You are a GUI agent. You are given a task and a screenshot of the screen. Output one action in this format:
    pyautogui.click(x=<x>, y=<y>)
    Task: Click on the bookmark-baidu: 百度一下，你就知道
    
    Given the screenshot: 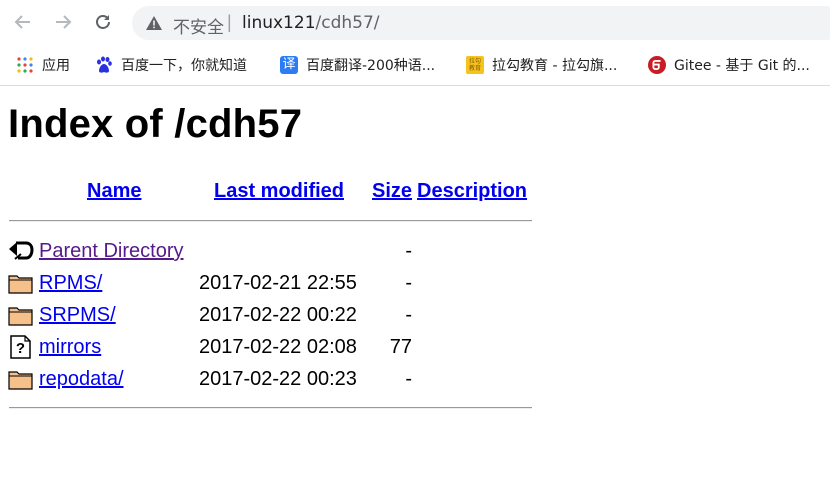 What is the action you would take?
    pyautogui.click(x=171, y=65)
    